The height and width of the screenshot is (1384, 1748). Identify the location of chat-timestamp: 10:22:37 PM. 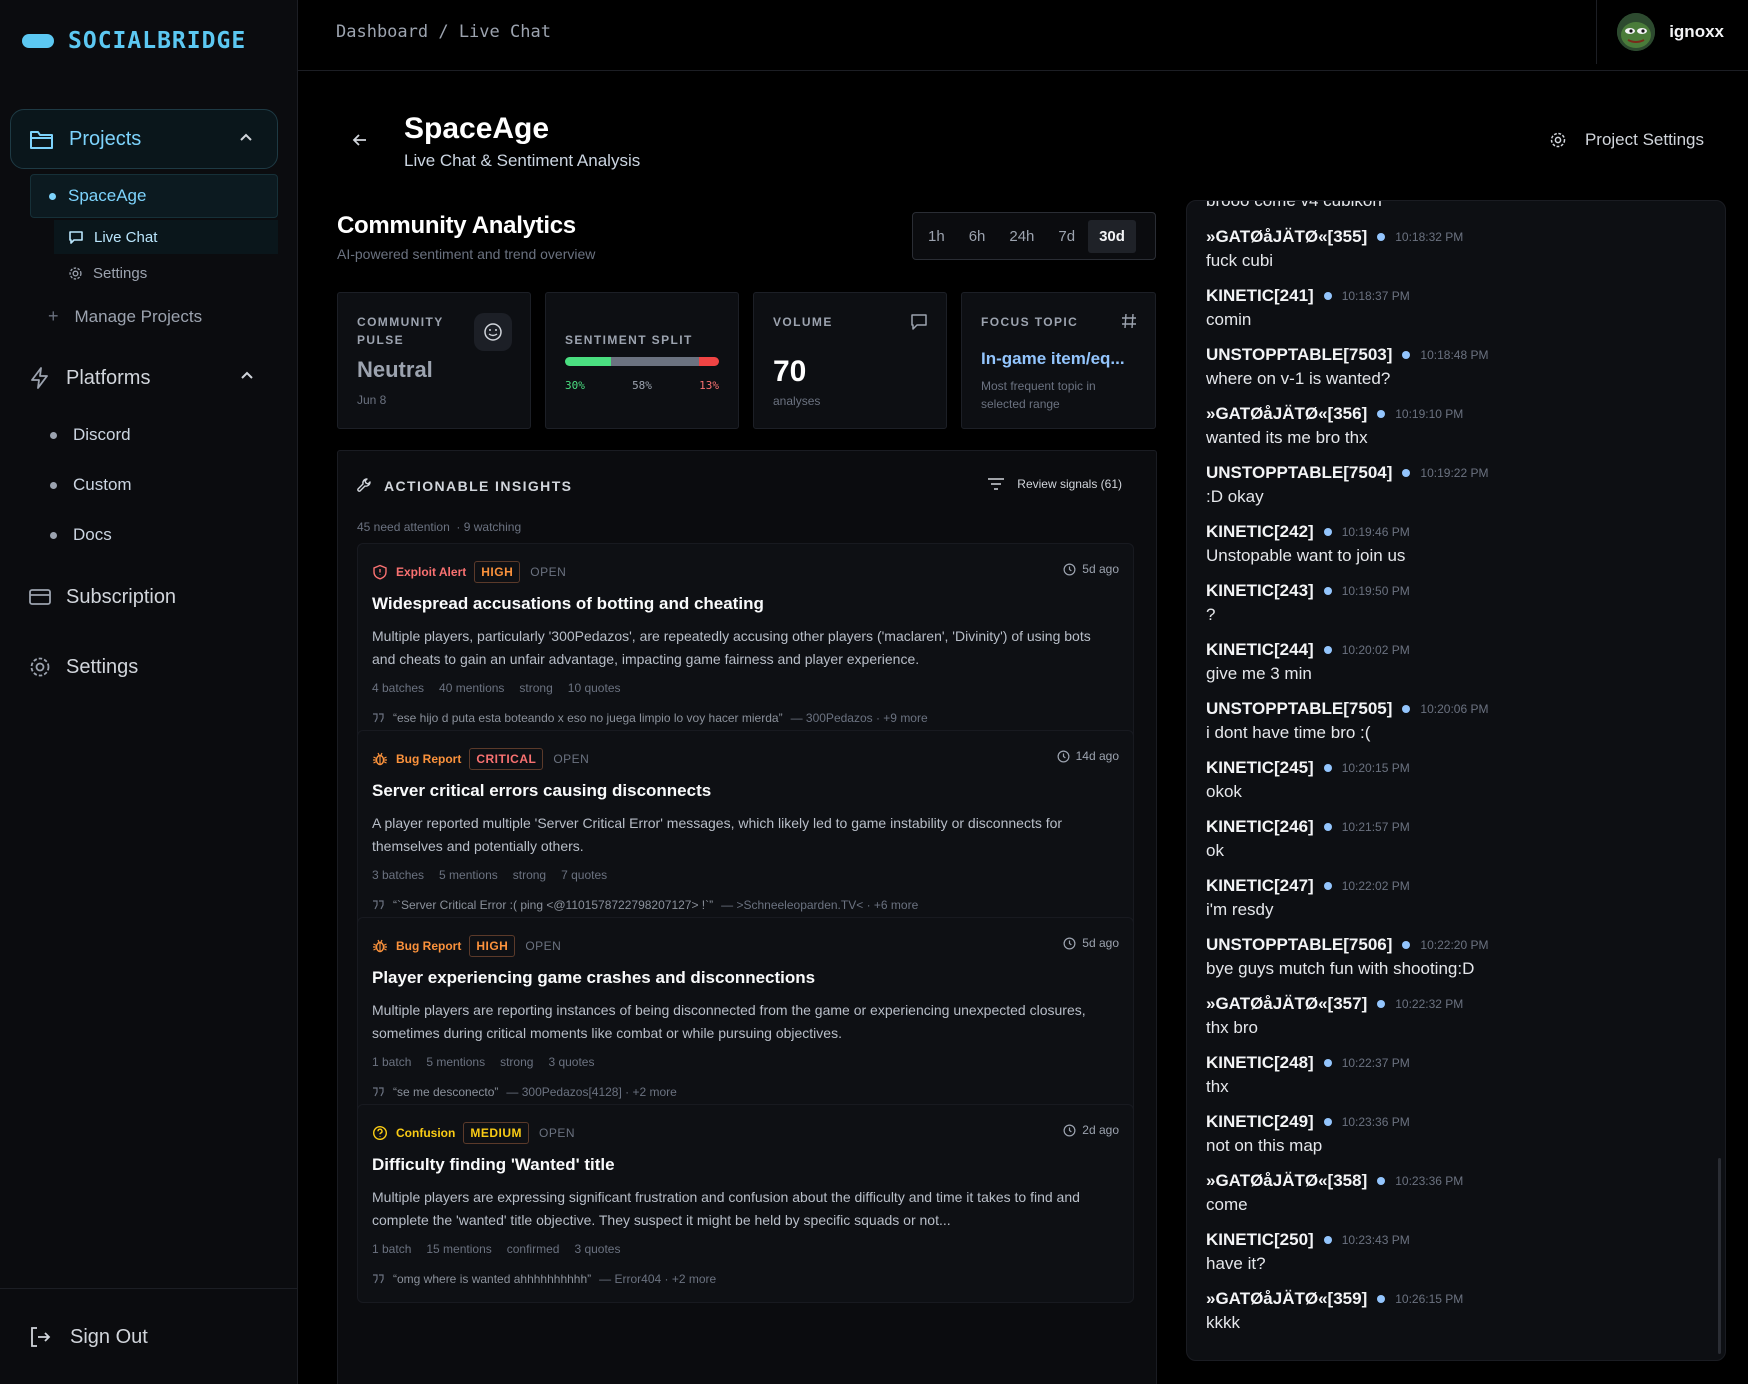
(1375, 1063).